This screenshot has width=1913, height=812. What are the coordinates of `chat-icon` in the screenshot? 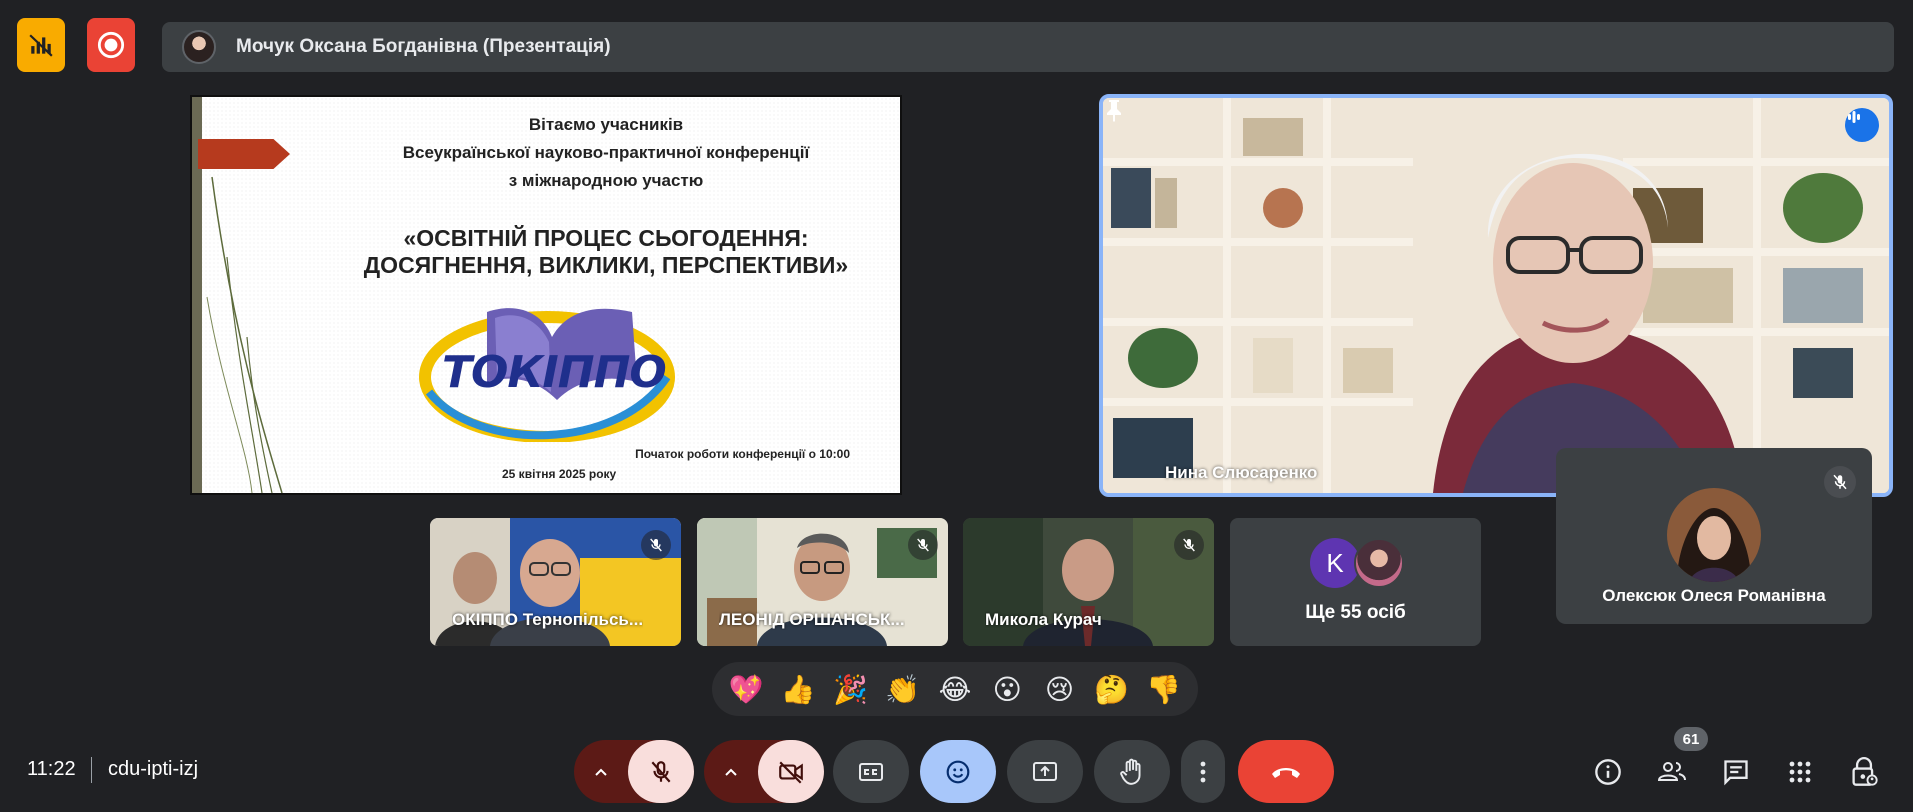 It's located at (1736, 773).